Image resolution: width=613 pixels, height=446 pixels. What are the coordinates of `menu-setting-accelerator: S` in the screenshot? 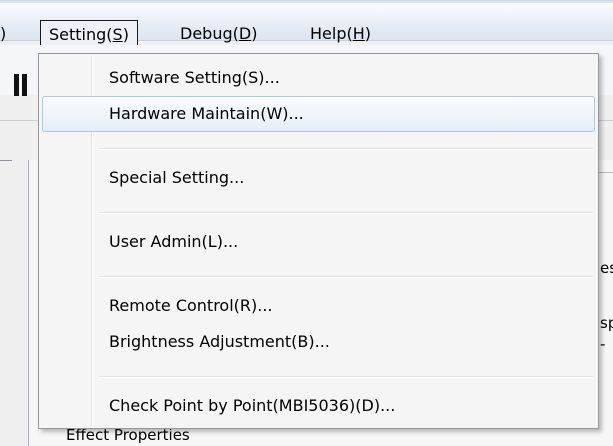 It's located at (117, 34).